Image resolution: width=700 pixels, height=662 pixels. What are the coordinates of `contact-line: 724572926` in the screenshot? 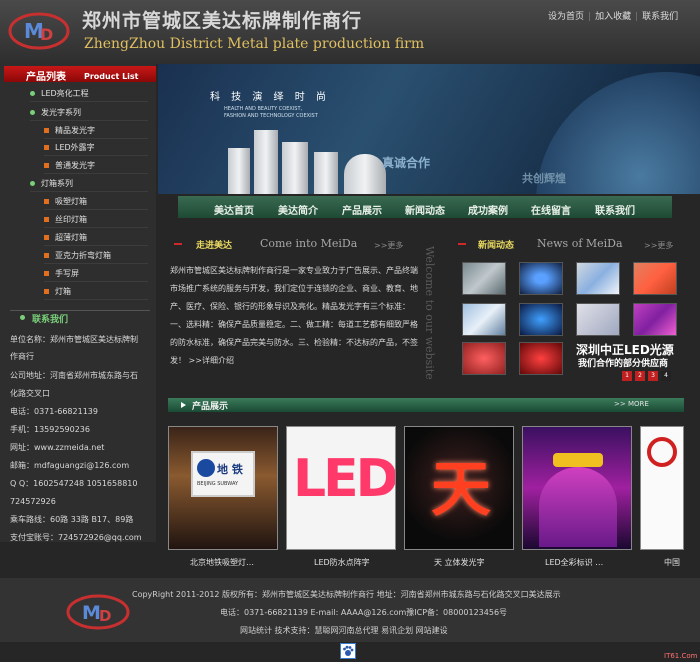 It's located at (33, 501).